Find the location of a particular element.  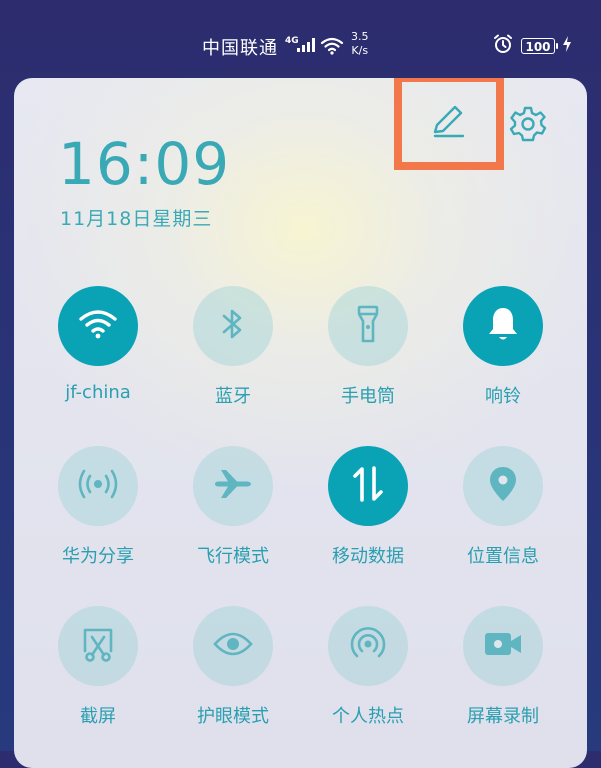

charging-icon is located at coordinates (567, 46).